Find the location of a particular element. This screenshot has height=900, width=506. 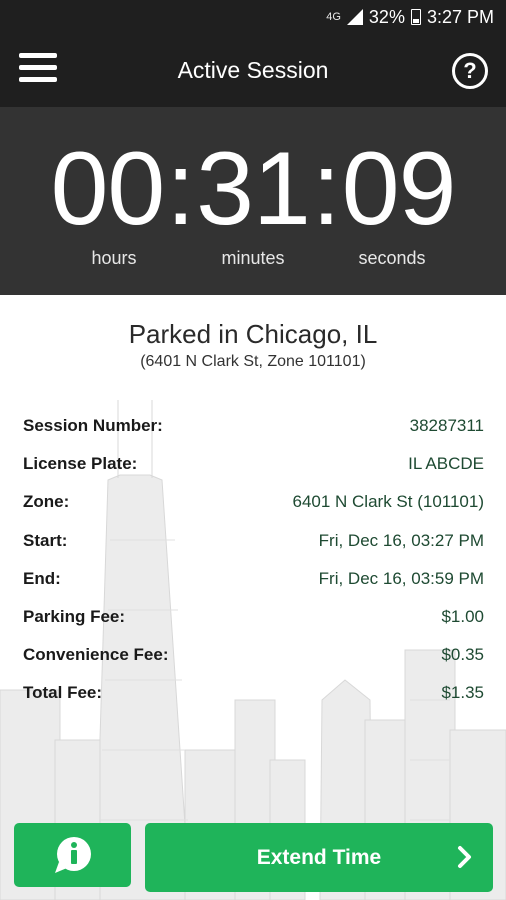

detail-row-license-plate: License Plate: IL ABCDE is located at coordinates (253, 473).